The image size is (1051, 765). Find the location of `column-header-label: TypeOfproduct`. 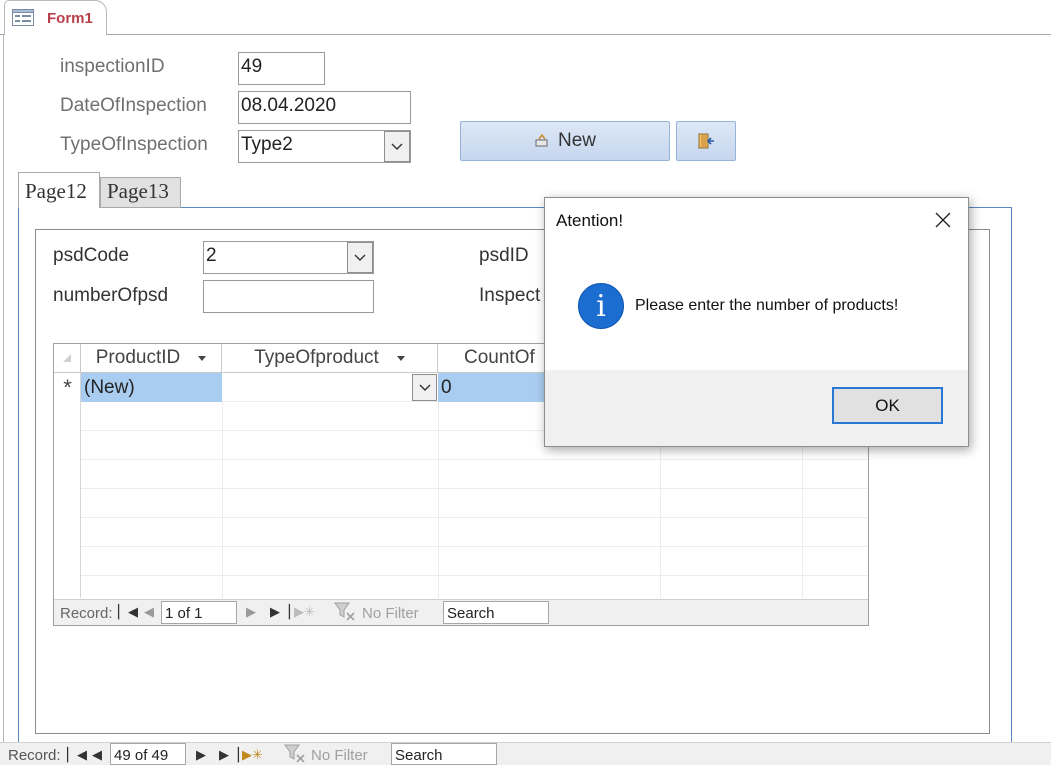

column-header-label: TypeOfproduct is located at coordinates (316, 357).